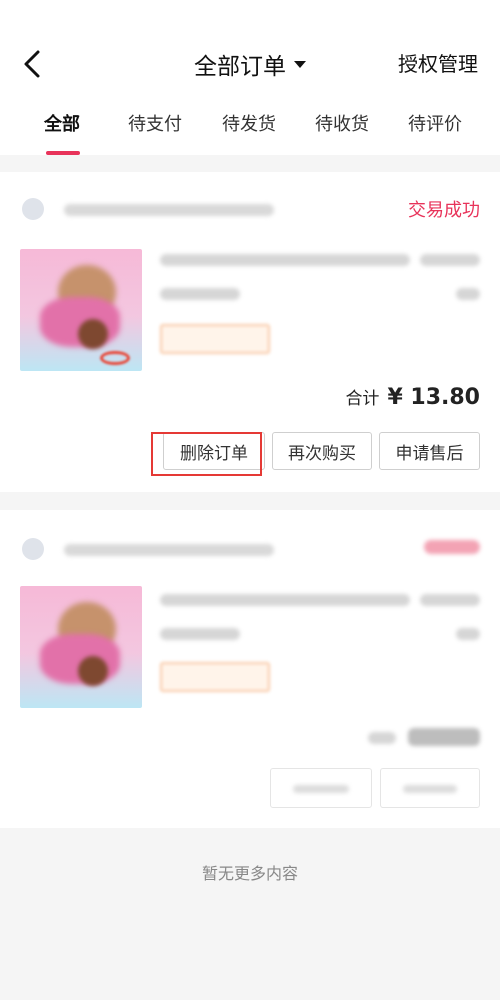 Image resolution: width=500 pixels, height=1000 pixels. What do you see at coordinates (249, 873) in the screenshot?
I see `no-more-content-text: 暂无更多内容` at bounding box center [249, 873].